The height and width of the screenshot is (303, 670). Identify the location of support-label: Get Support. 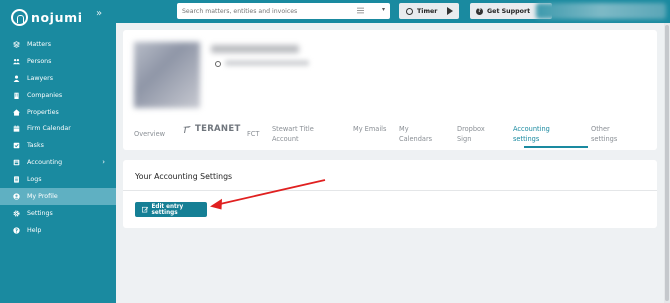
(509, 11).